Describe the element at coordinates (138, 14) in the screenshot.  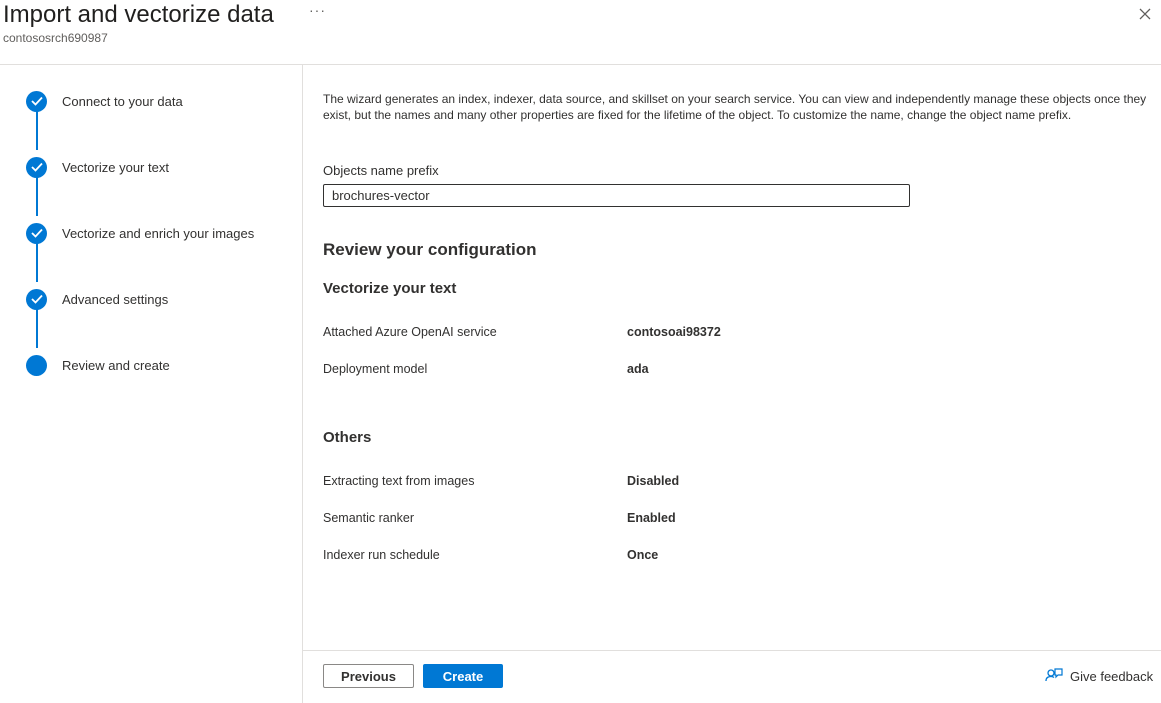
I see `page-title: Import and vectorize data` at that location.